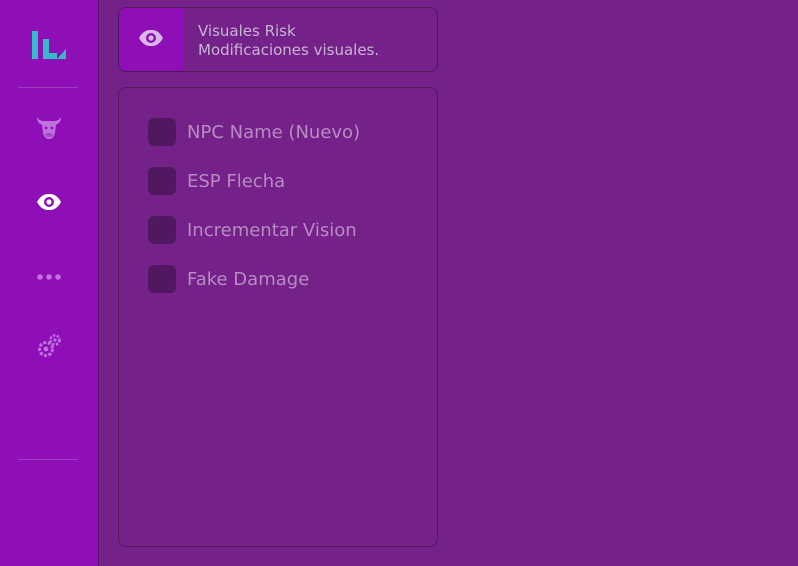 Image resolution: width=798 pixels, height=566 pixels. Describe the element at coordinates (48, 459) in the screenshot. I see `sidebar-divider-bottom` at that location.